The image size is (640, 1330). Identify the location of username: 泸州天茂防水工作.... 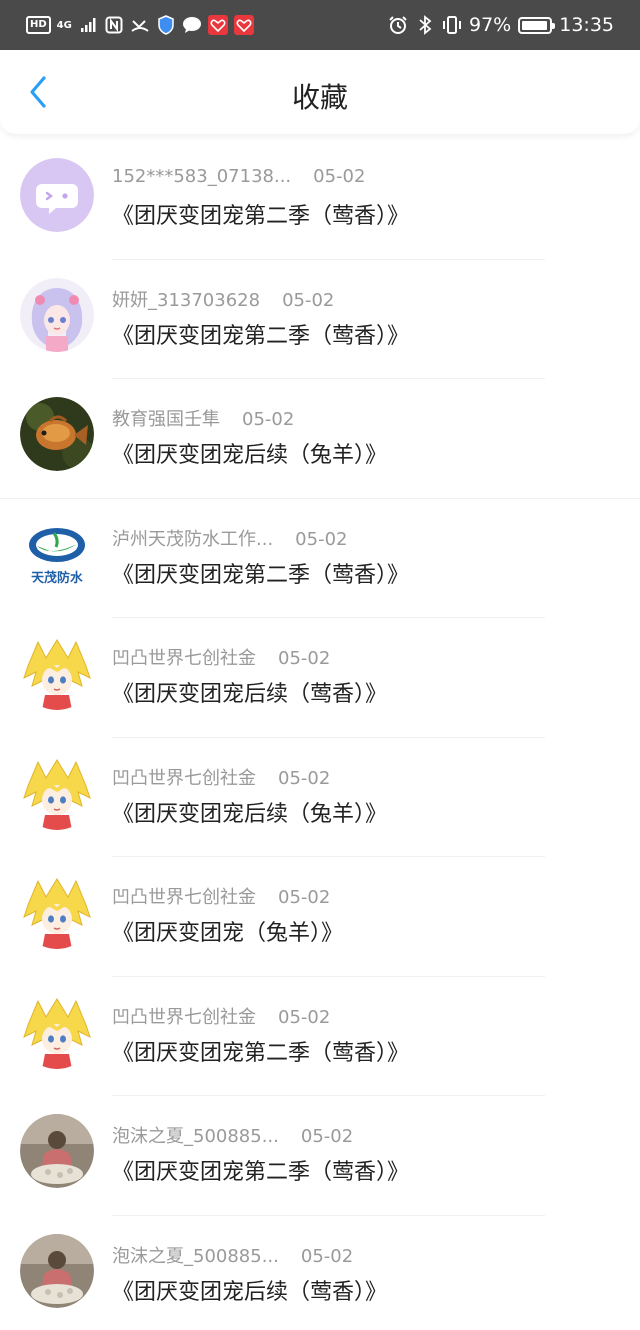
(193, 539).